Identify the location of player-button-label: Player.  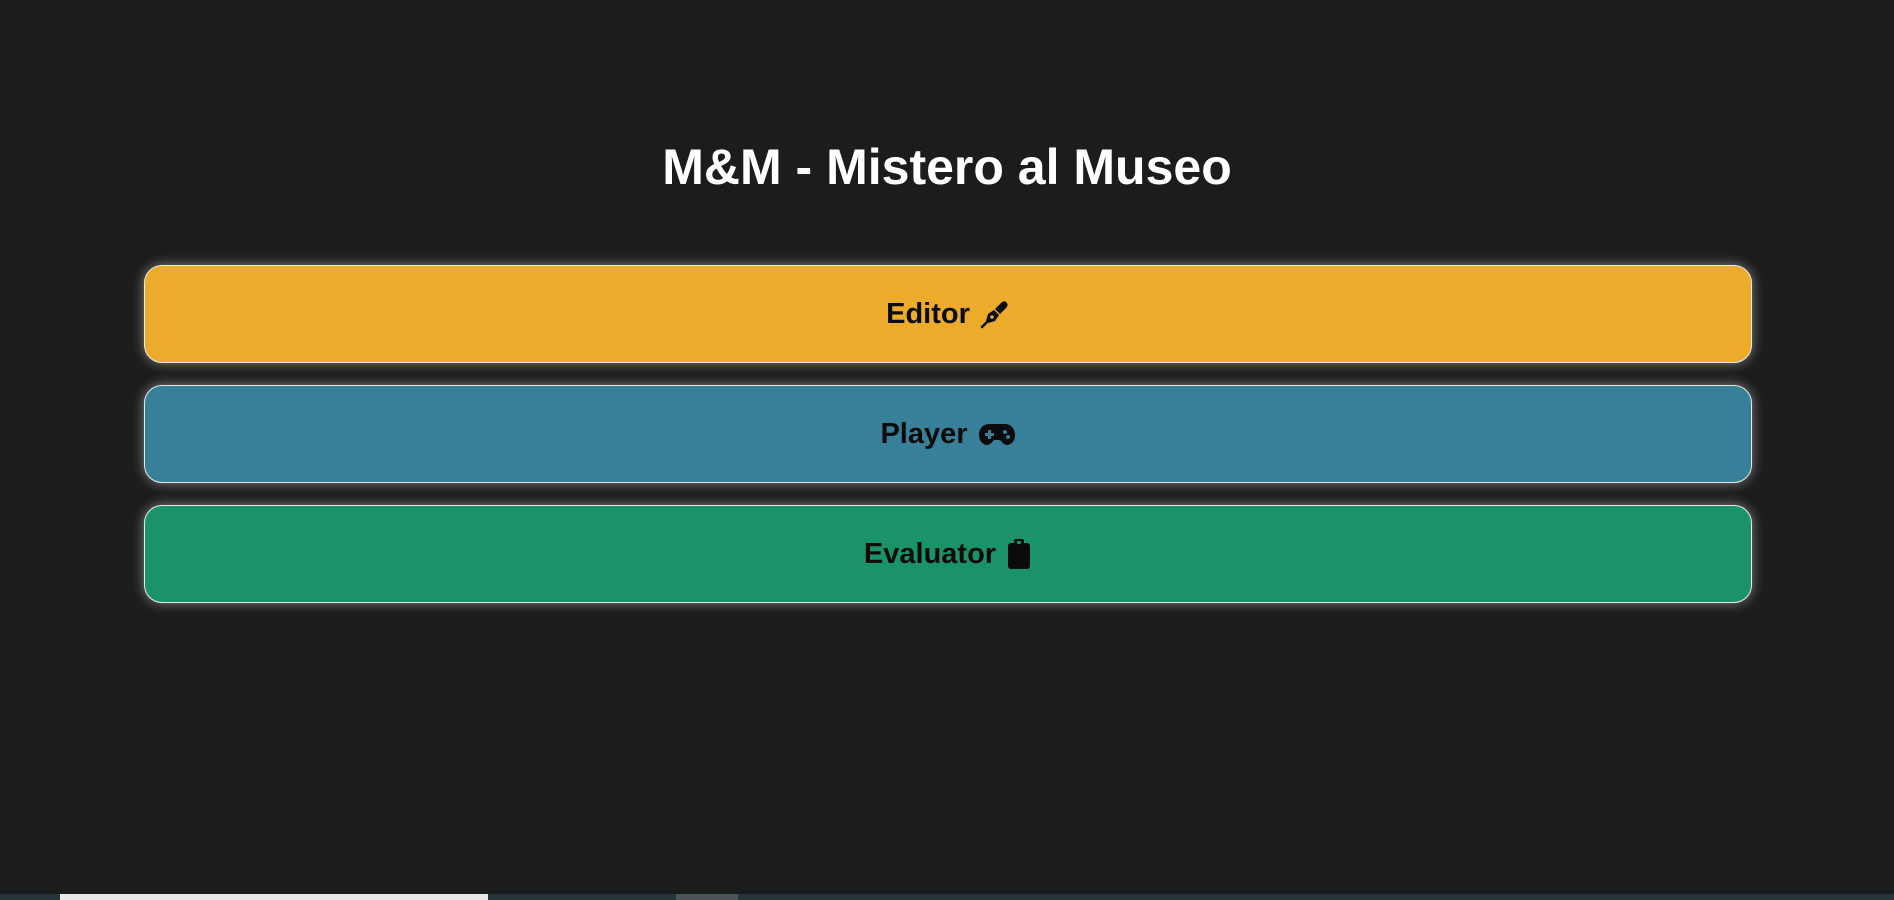
(924, 433).